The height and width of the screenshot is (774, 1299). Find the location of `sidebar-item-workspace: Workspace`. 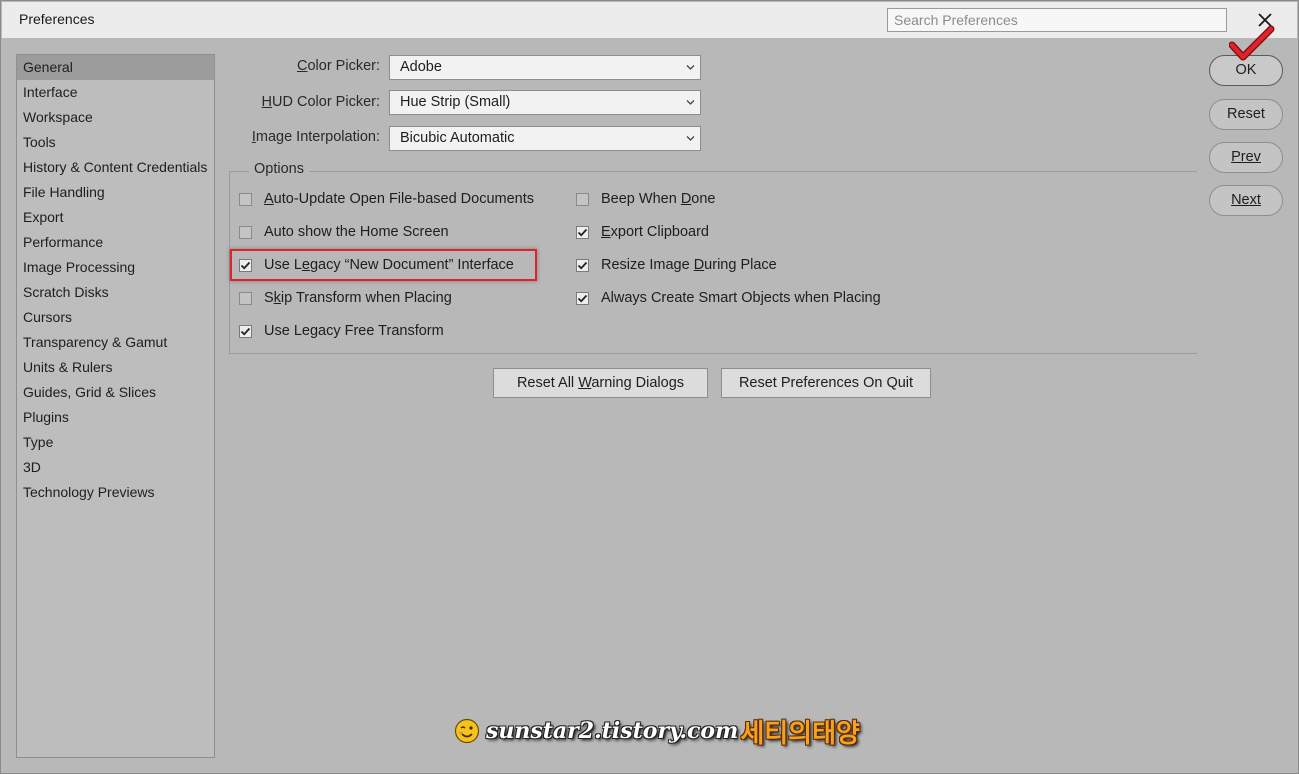

sidebar-item-workspace: Workspace is located at coordinates (115, 117).